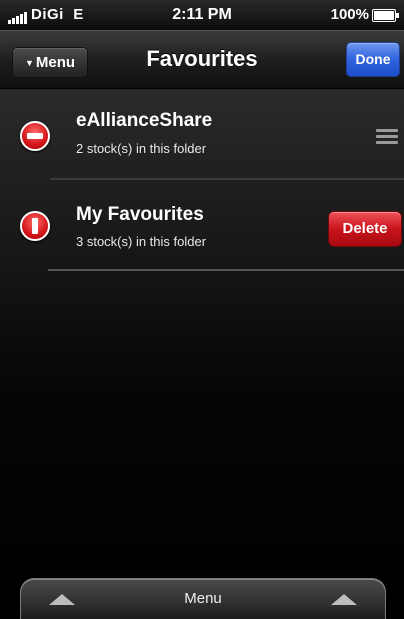  I want to click on battery-icon, so click(385, 15).